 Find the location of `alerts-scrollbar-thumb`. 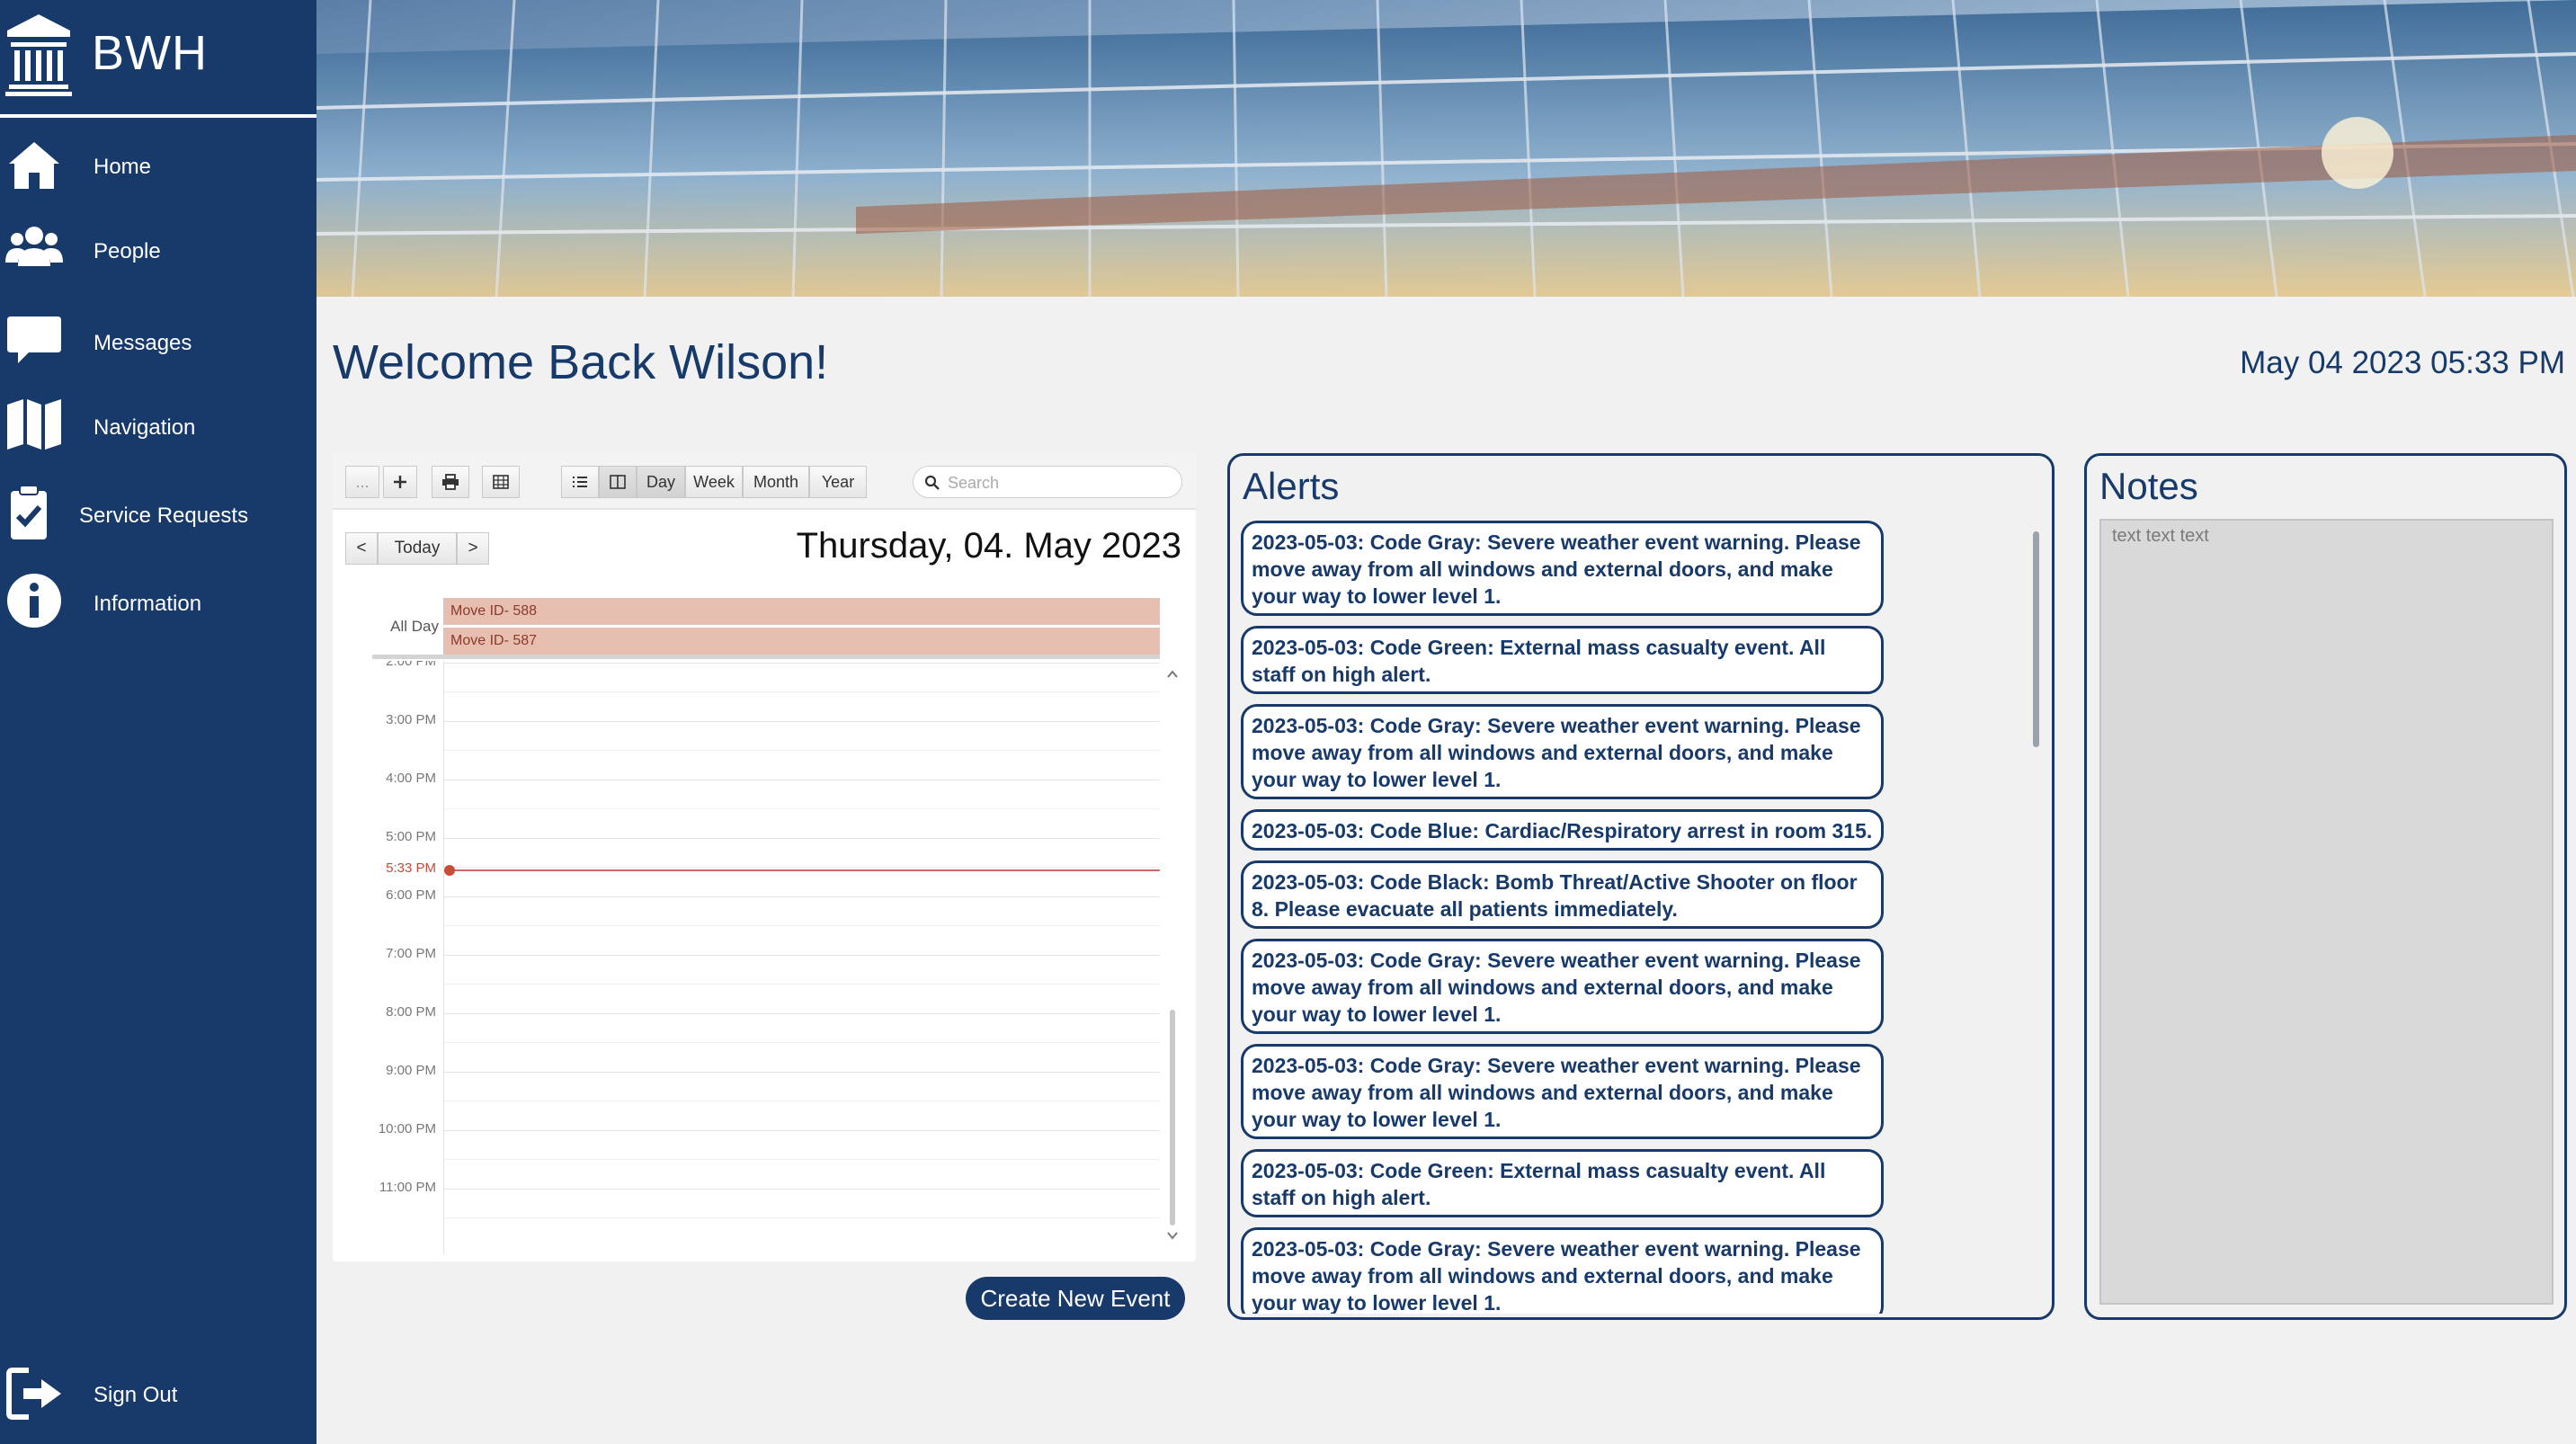

alerts-scrollbar-thumb is located at coordinates (2036, 639).